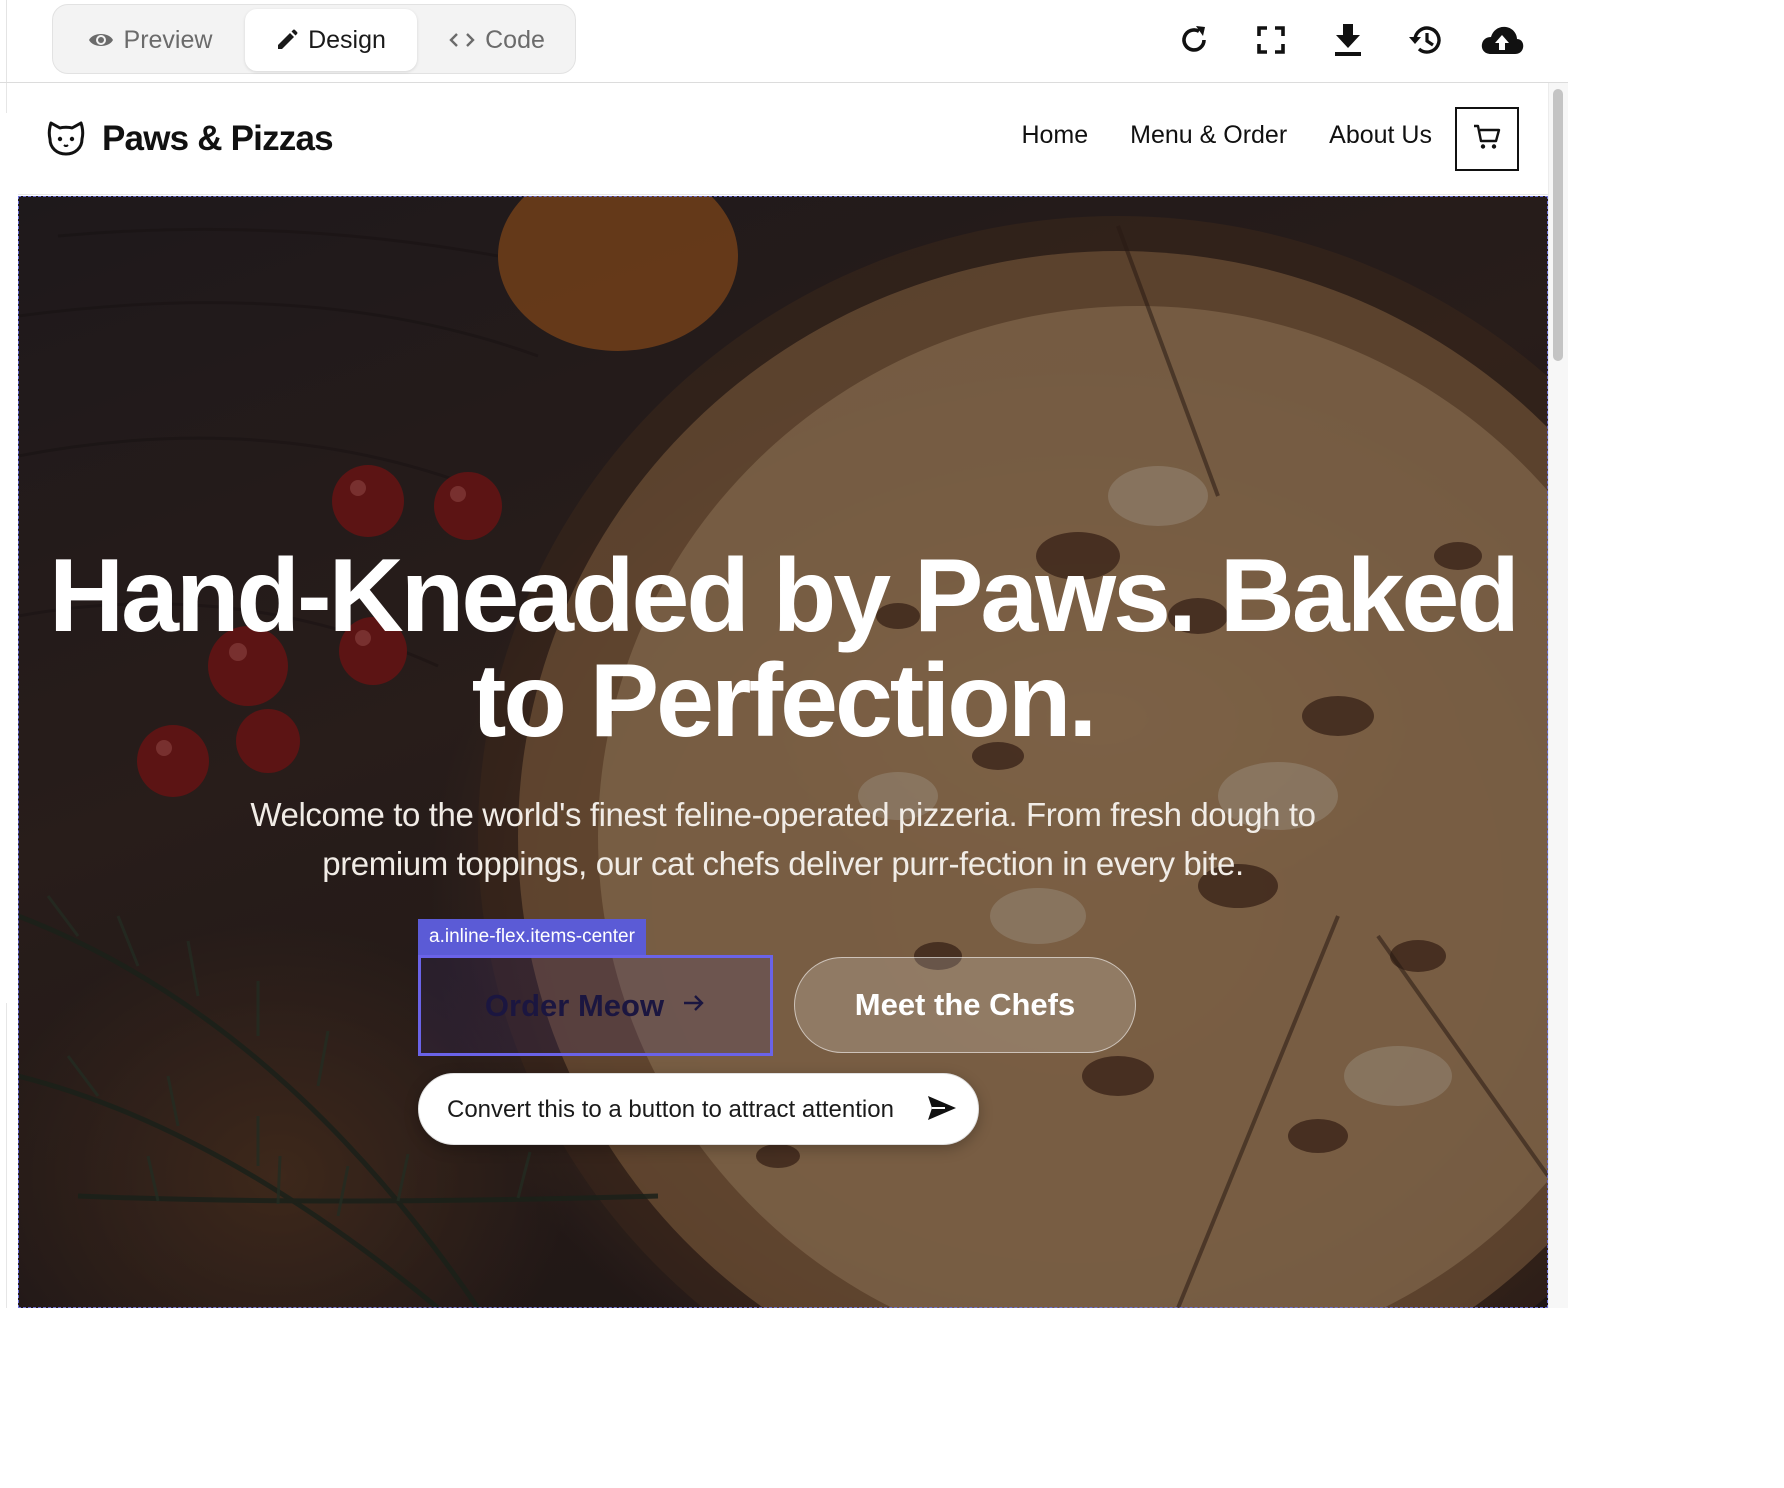  I want to click on pencil-icon, so click(287, 40).